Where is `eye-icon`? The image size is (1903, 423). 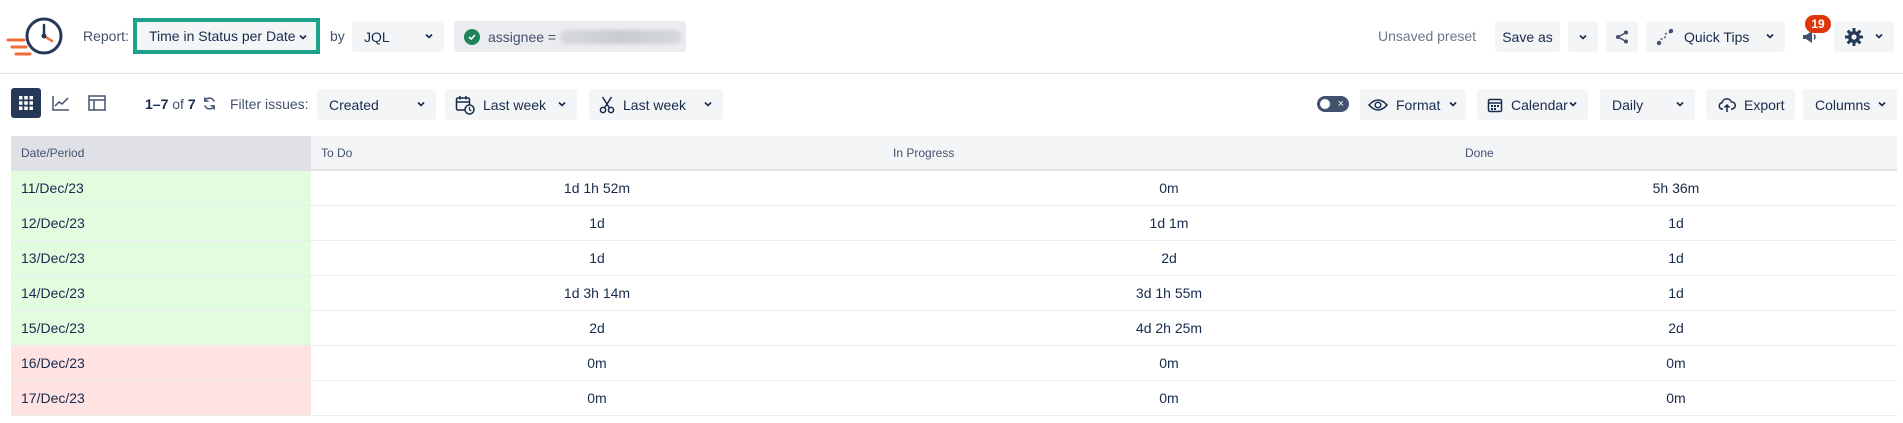
eye-icon is located at coordinates (1378, 104).